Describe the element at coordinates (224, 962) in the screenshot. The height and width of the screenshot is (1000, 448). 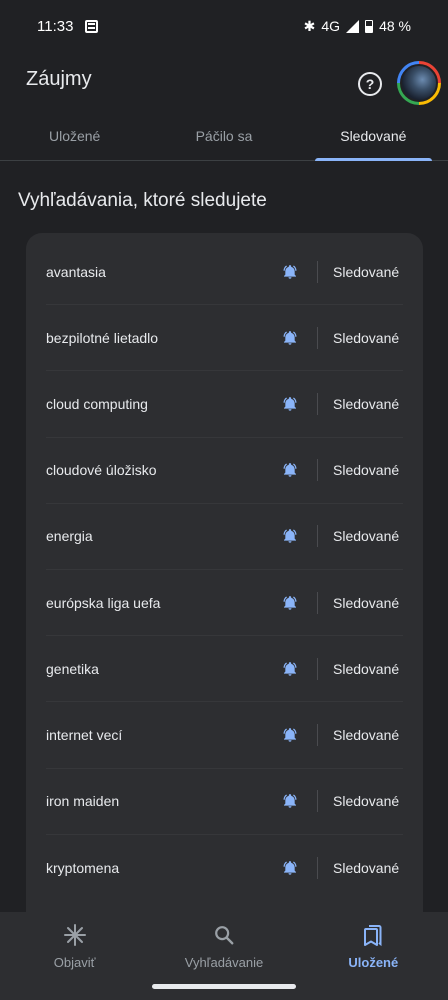
I see `nav-search-label: Vyhľadávanie` at that location.